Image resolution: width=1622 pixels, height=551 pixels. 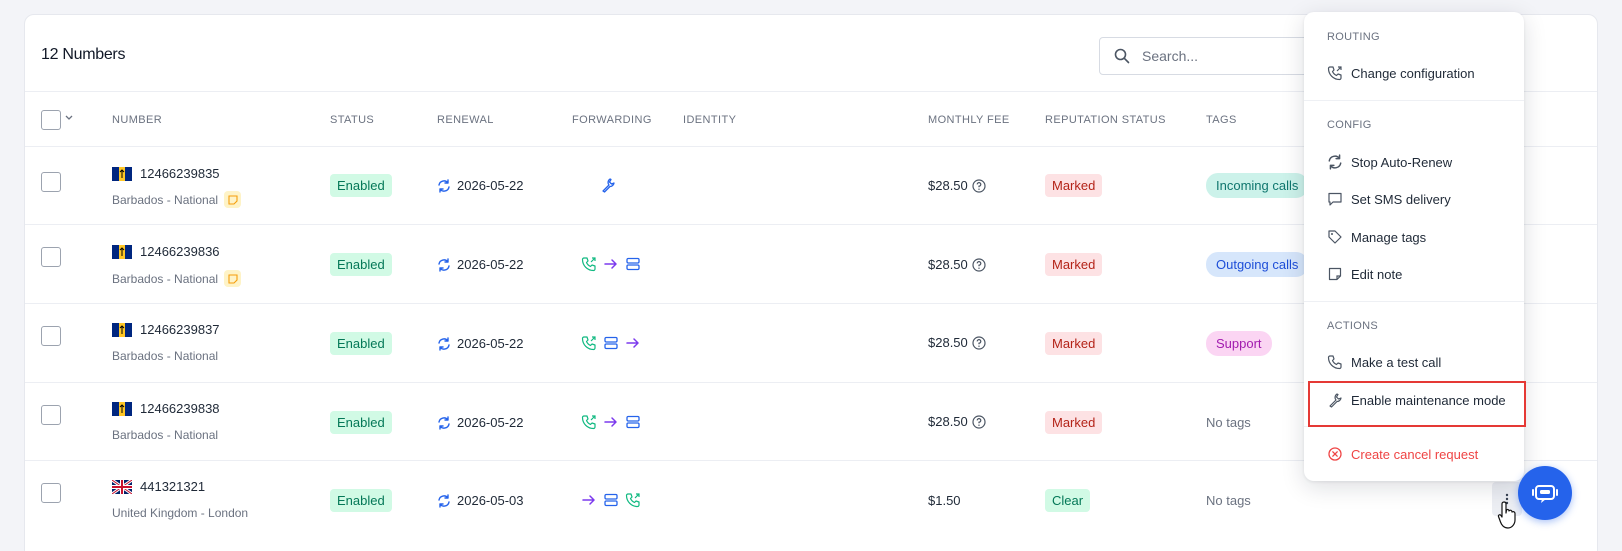 What do you see at coordinates (1335, 73) in the screenshot?
I see `phone-config-icon` at bounding box center [1335, 73].